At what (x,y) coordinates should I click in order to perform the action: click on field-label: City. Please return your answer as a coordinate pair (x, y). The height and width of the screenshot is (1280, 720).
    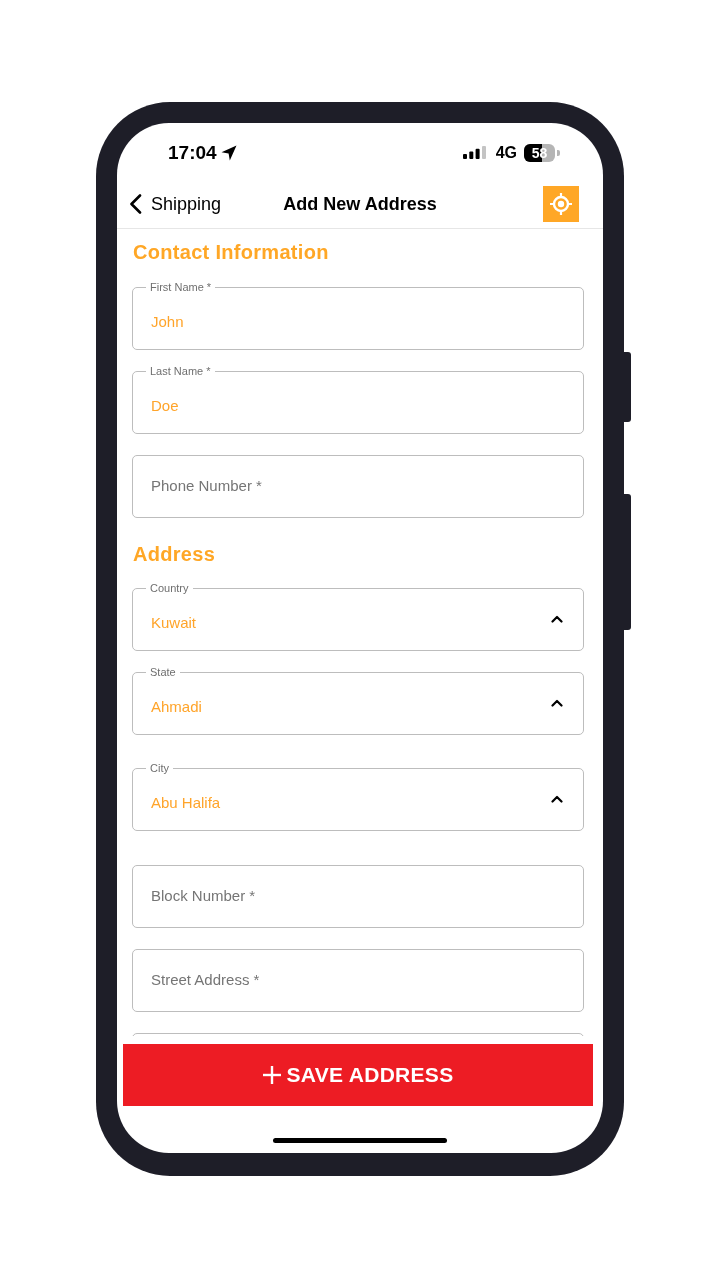
    Looking at the image, I should click on (159, 768).